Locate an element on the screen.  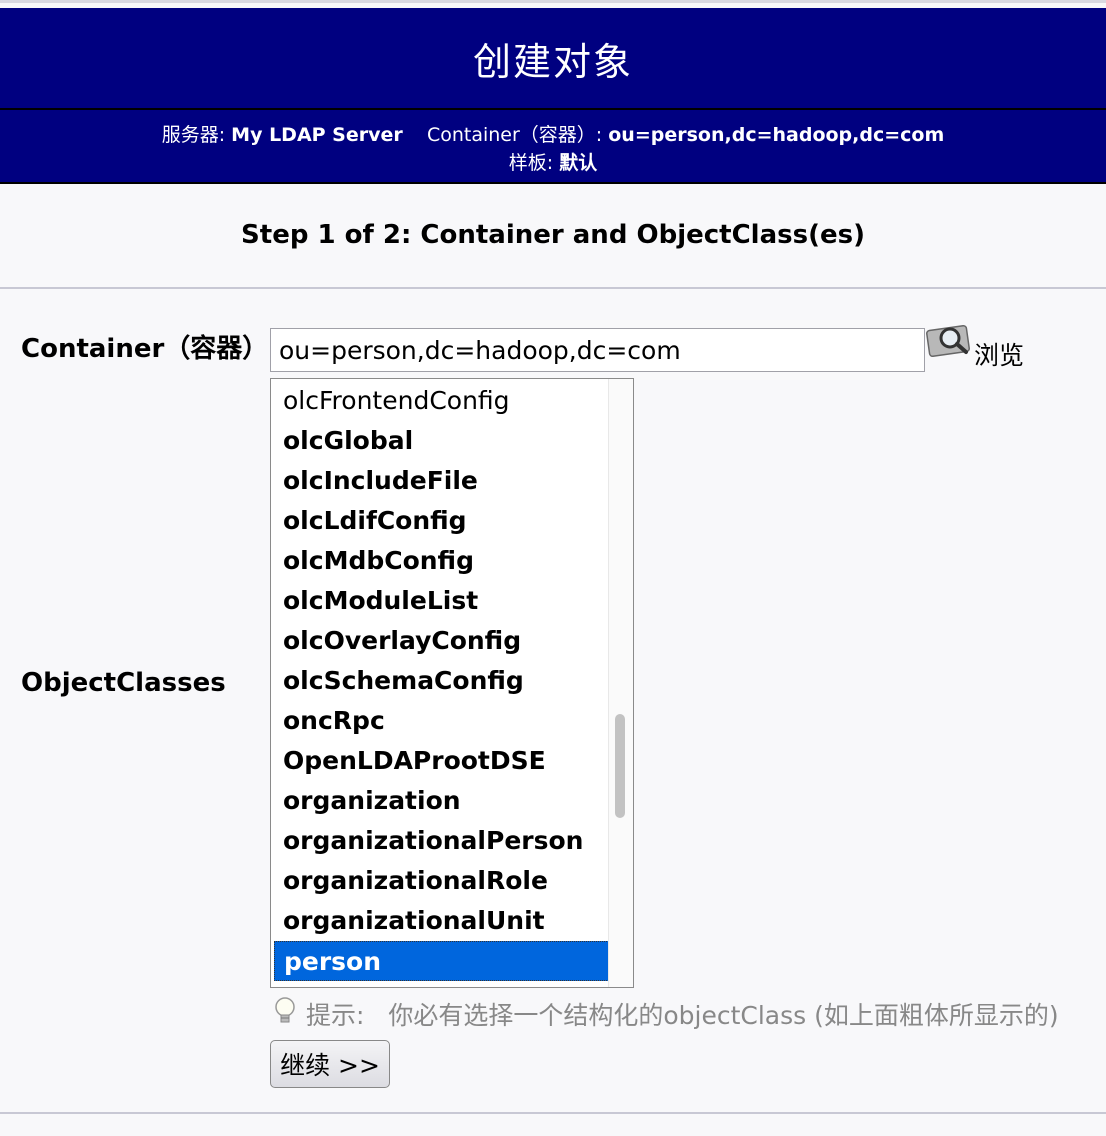
objectclass-option: organizationalRole is located at coordinates (441, 881).